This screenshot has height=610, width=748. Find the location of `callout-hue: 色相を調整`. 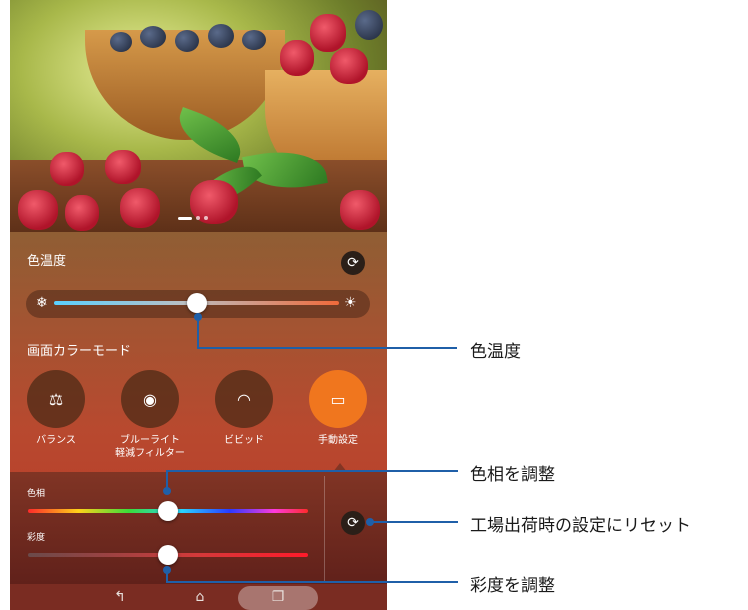

callout-hue: 色相を調整 is located at coordinates (512, 475).